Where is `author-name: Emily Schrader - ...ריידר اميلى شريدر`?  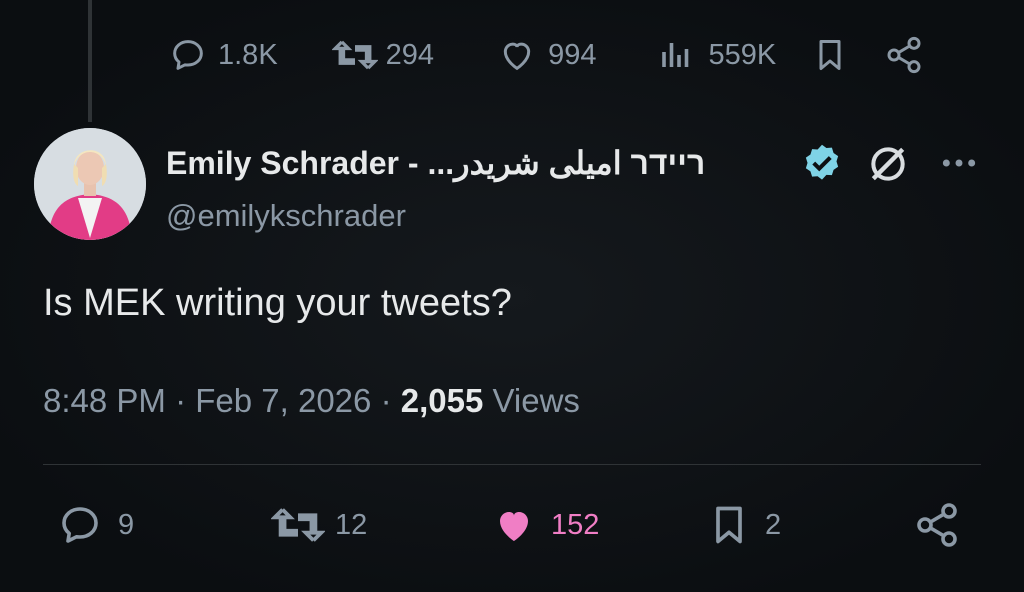 author-name: Emily Schrader - ...ריידר اميلى شريدر is located at coordinates (435, 163).